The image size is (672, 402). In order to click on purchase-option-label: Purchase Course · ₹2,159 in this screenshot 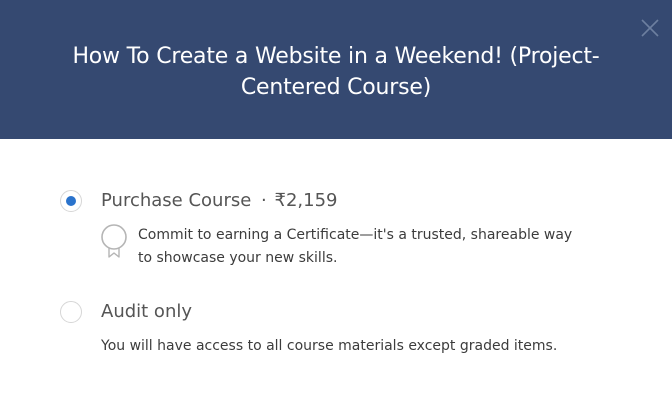, I will do `click(219, 201)`.